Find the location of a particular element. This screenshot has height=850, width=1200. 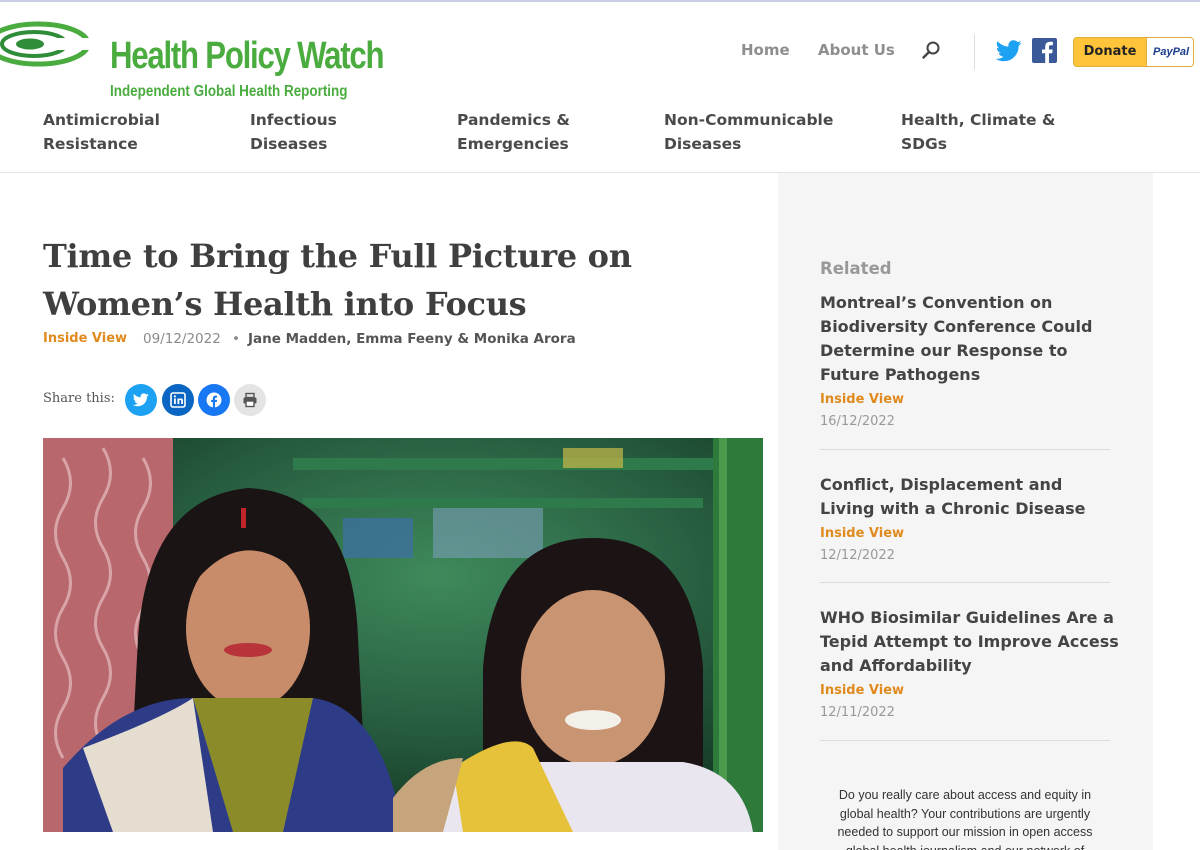

share-twitter-button is located at coordinates (141, 400).